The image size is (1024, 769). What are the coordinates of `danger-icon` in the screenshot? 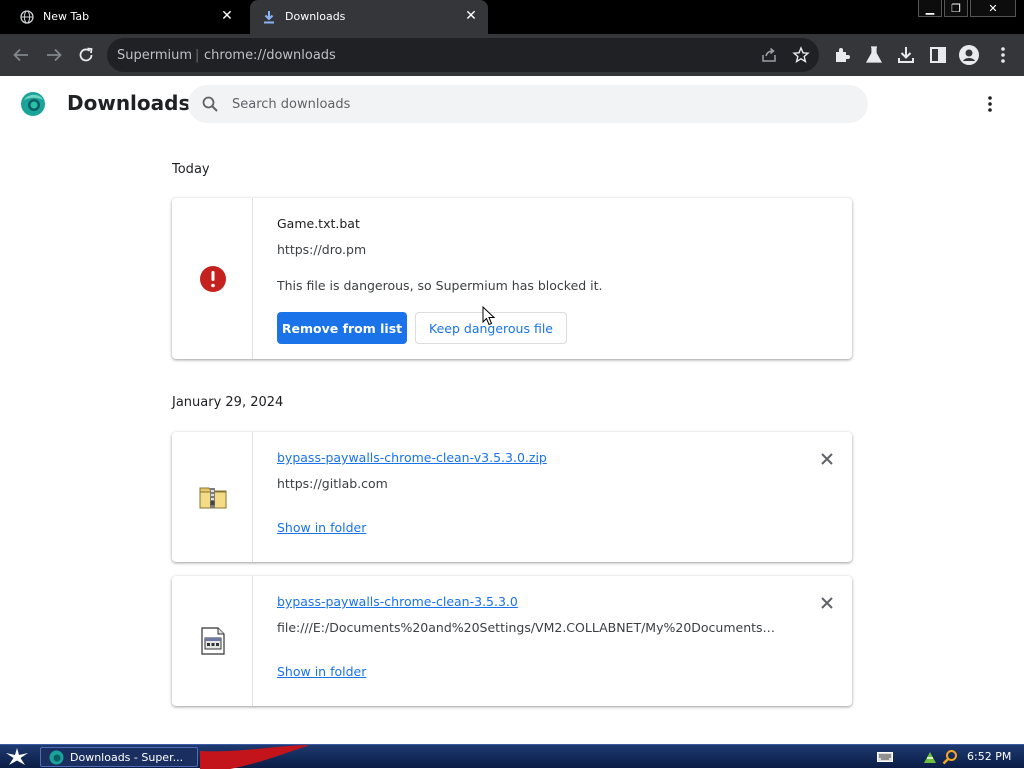 It's located at (213, 279).